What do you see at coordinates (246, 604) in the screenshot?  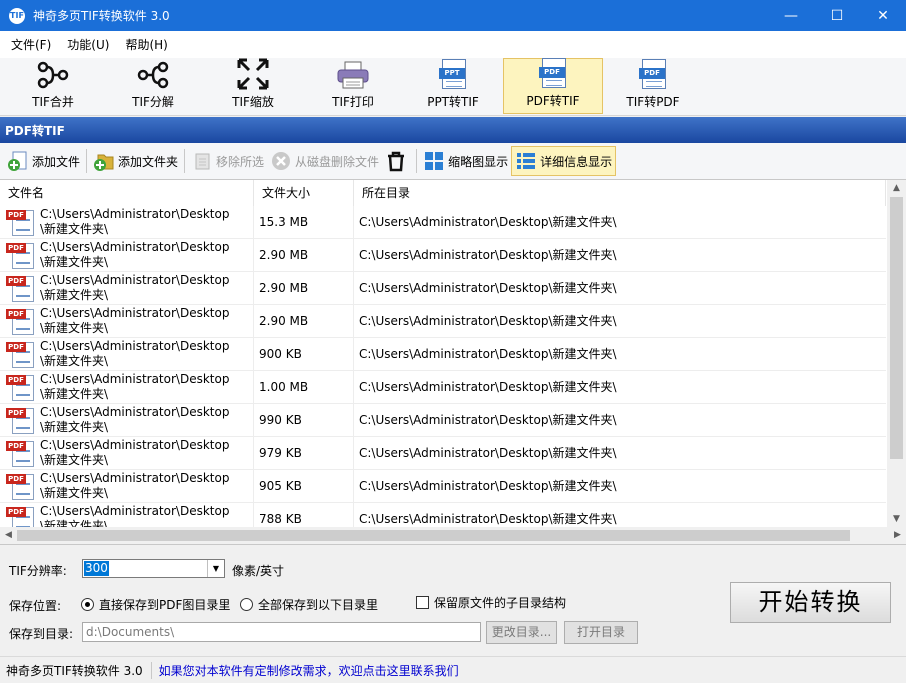 I see `radio-indicator` at bounding box center [246, 604].